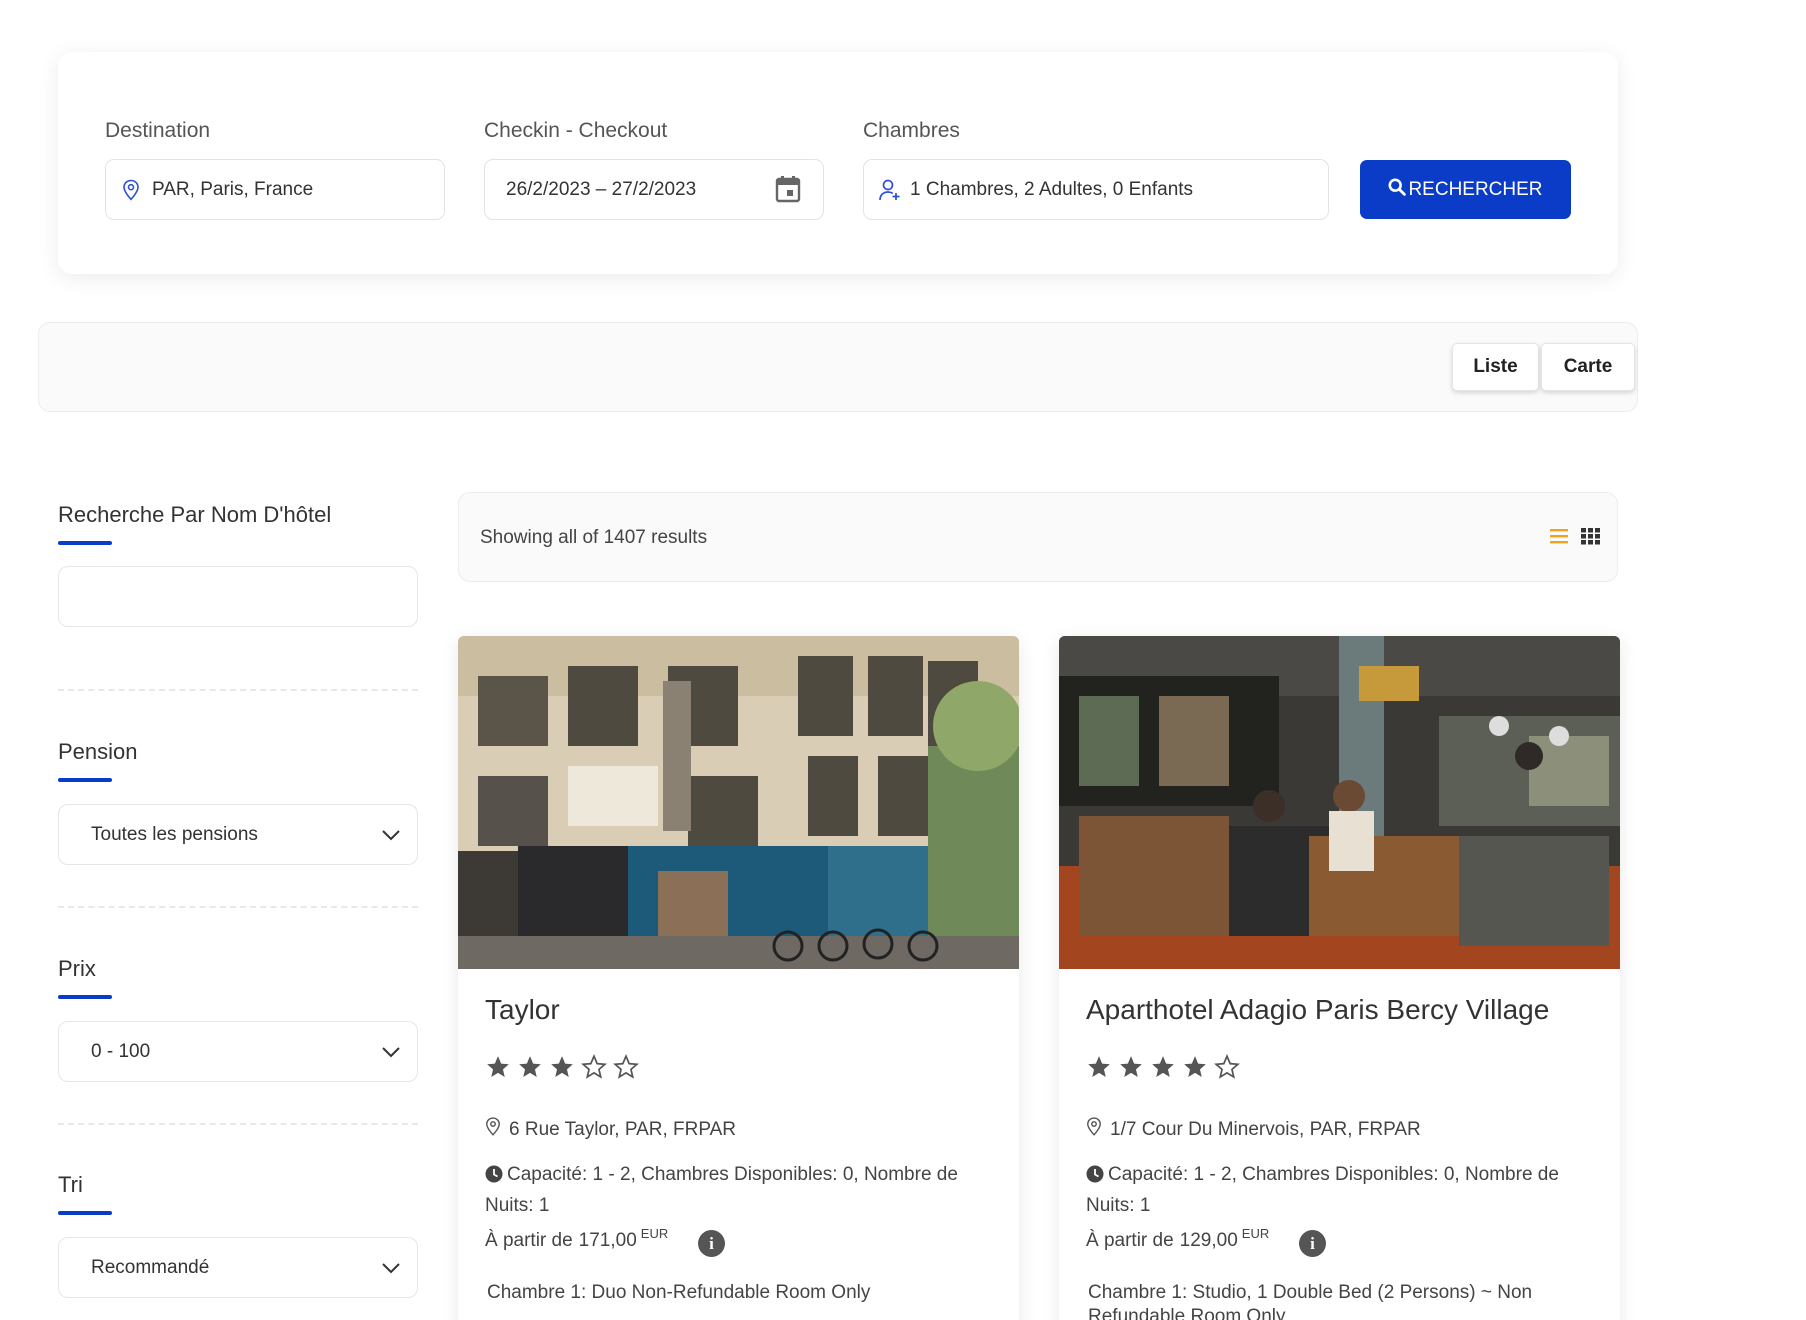 The height and width of the screenshot is (1320, 1806). I want to click on rooms-value: 1 Chambres, 2 Adultes, 0 Enfants, so click(1052, 189).